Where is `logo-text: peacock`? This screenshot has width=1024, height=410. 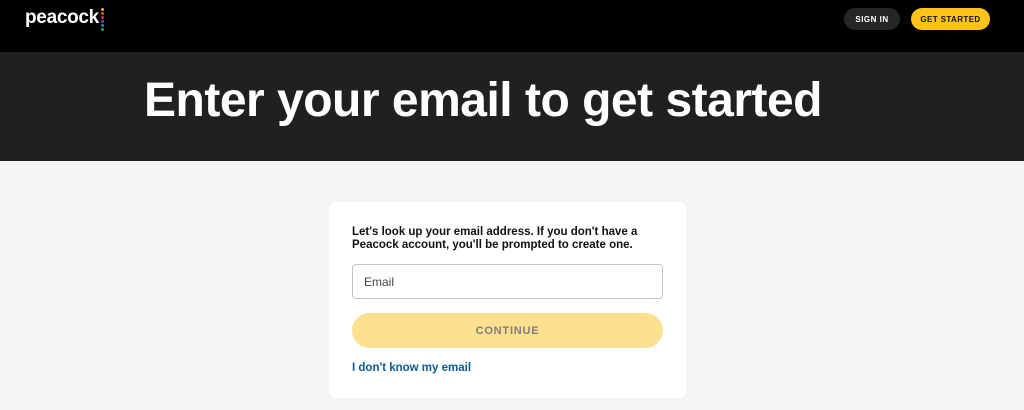
logo-text: peacock is located at coordinates (62, 17).